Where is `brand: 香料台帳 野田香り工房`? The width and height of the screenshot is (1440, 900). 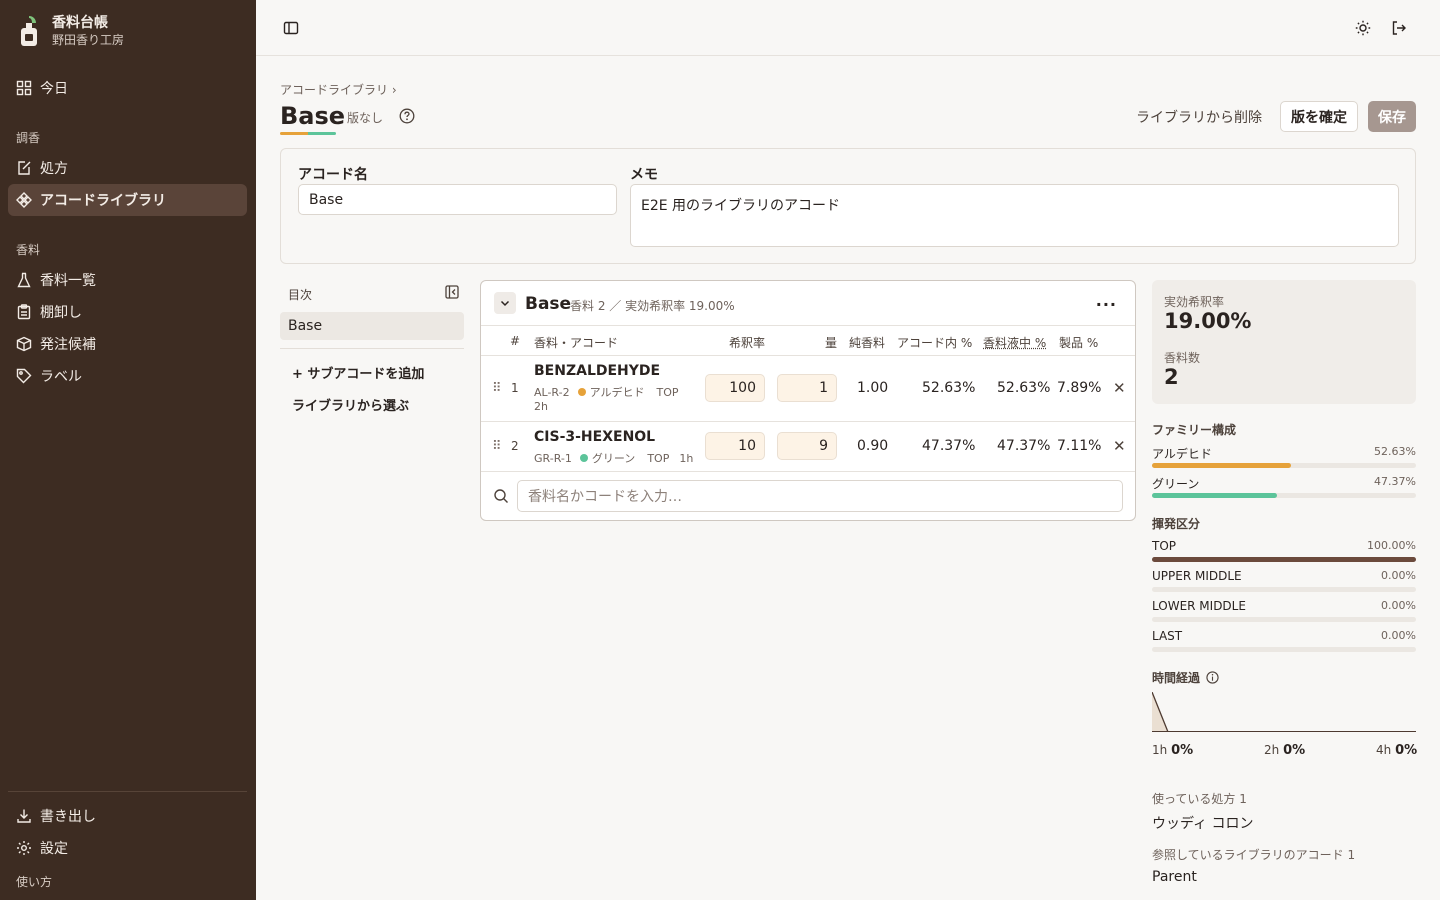 brand: 香料台帳 野田香り工房 is located at coordinates (70, 31).